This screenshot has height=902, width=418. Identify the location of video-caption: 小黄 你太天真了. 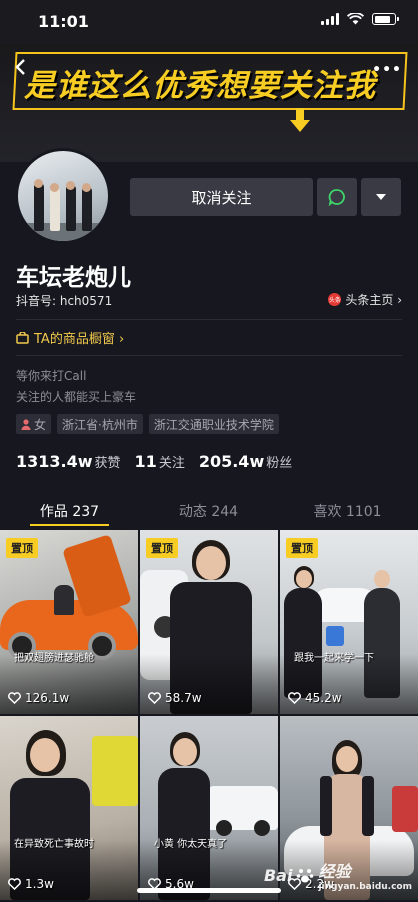
(191, 844).